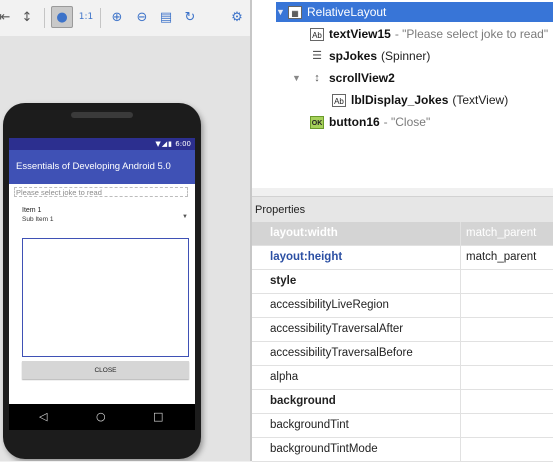 This screenshot has width=553, height=462. What do you see at coordinates (471, 34) in the screenshot?
I see `tree-item-desc: - "Please select joke to read"` at bounding box center [471, 34].